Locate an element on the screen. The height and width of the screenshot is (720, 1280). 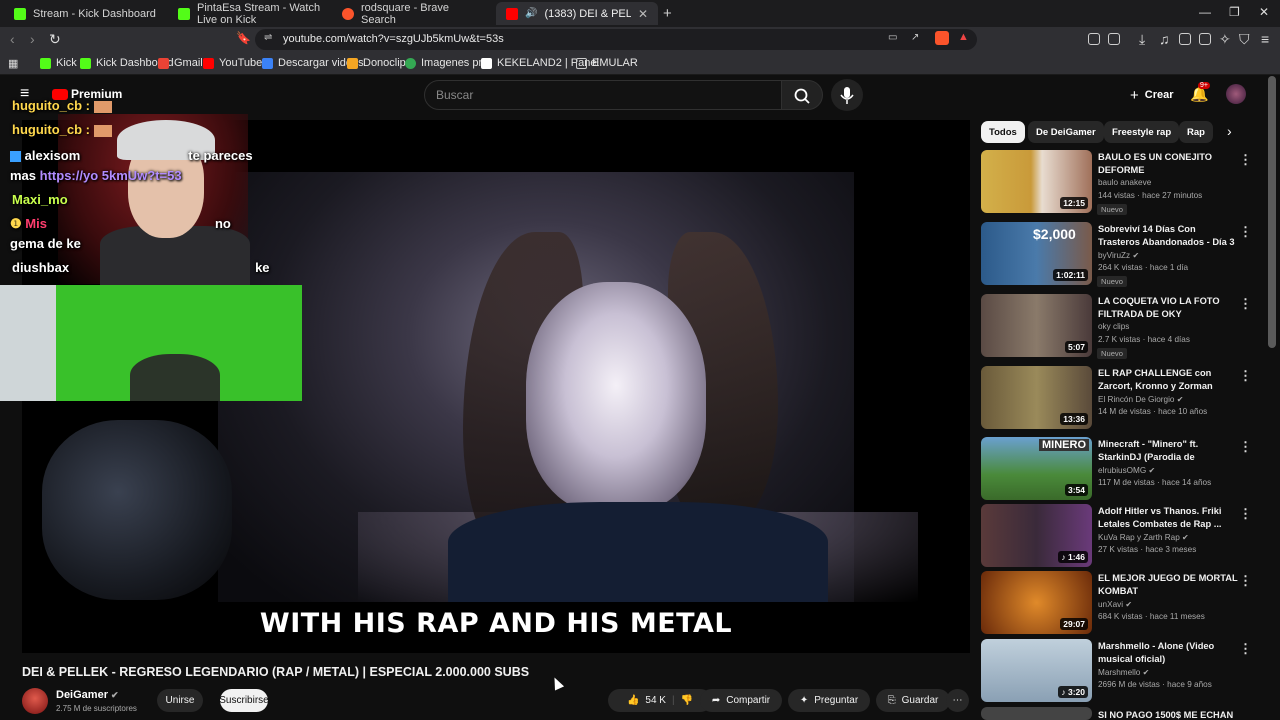
chip-freestyle-rap: Freestyle rap is located at coordinates (1142, 132).